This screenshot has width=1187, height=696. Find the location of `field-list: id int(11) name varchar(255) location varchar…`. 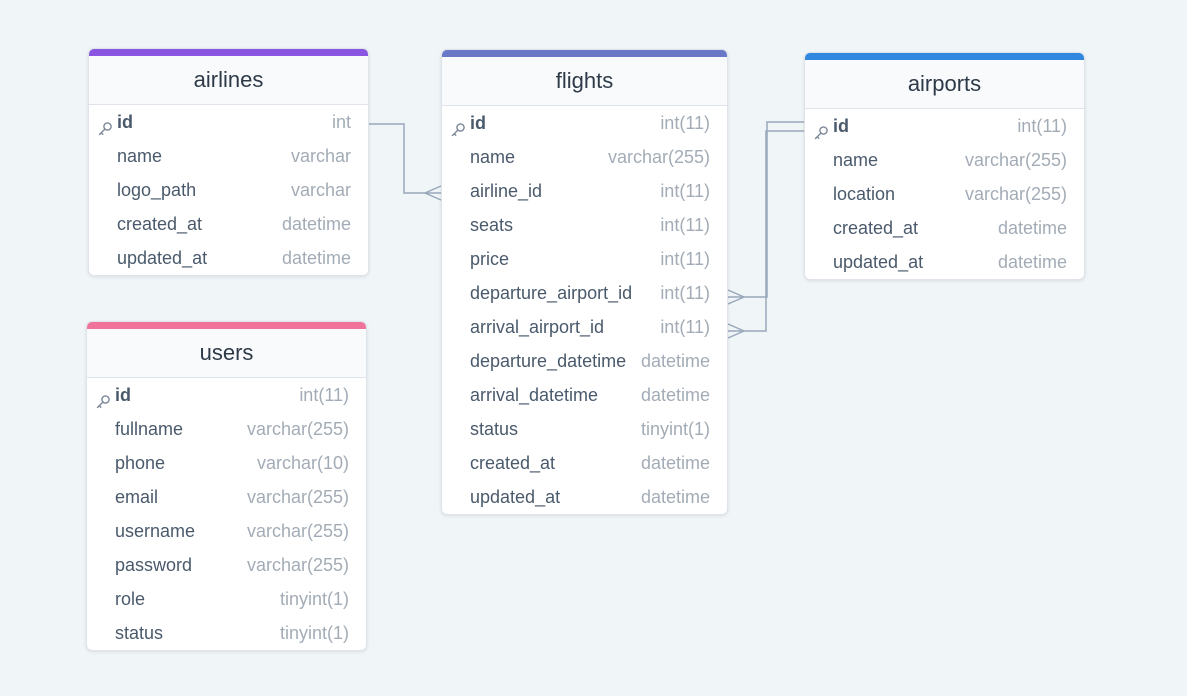

field-list: id int(11) name varchar(255) location varchar… is located at coordinates (944, 194).